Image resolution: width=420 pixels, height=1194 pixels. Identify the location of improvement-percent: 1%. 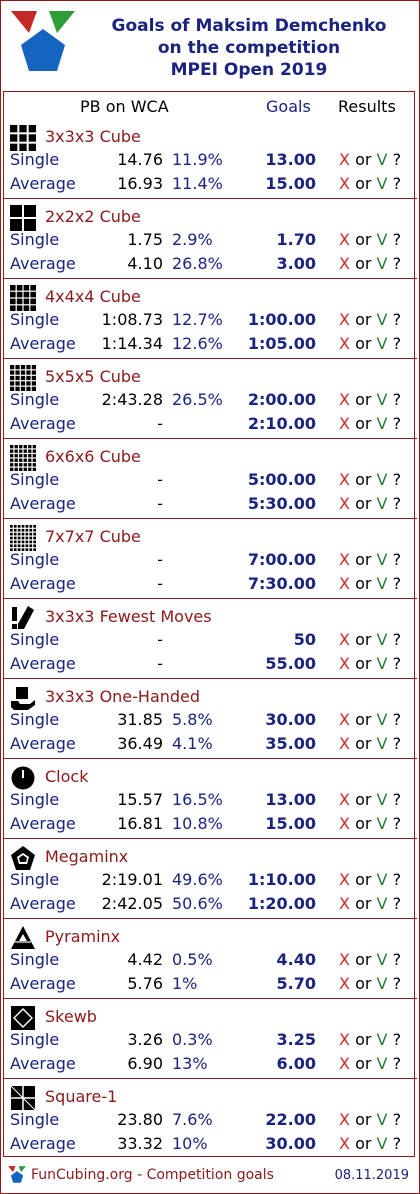
(185, 983).